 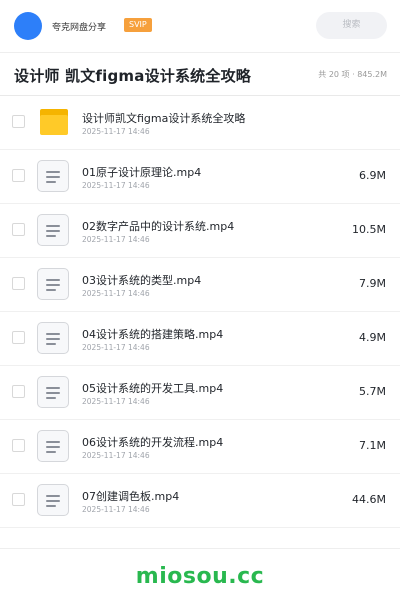 What do you see at coordinates (138, 25) in the screenshot?
I see `svip-badge: SVIP` at bounding box center [138, 25].